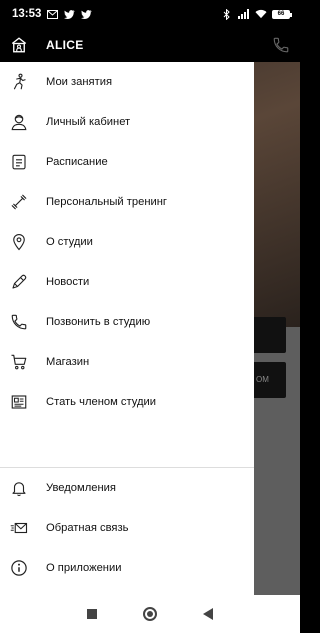  What do you see at coordinates (88, 122) in the screenshot?
I see `menu-item-label: Личный кабинет` at bounding box center [88, 122].